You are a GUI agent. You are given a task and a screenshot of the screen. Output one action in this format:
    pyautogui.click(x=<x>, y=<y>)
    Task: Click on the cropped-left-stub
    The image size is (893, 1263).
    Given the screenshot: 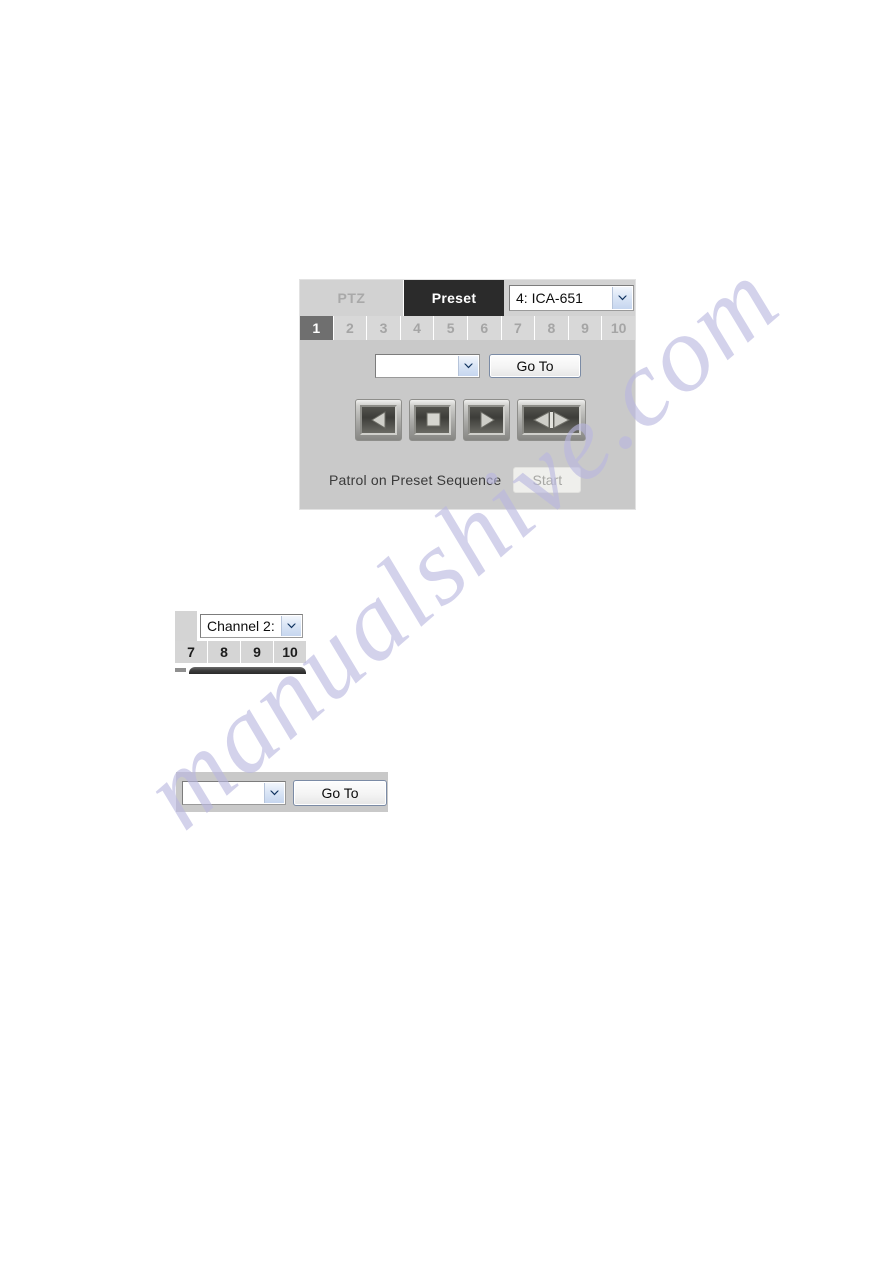 What is the action you would take?
    pyautogui.click(x=180, y=670)
    